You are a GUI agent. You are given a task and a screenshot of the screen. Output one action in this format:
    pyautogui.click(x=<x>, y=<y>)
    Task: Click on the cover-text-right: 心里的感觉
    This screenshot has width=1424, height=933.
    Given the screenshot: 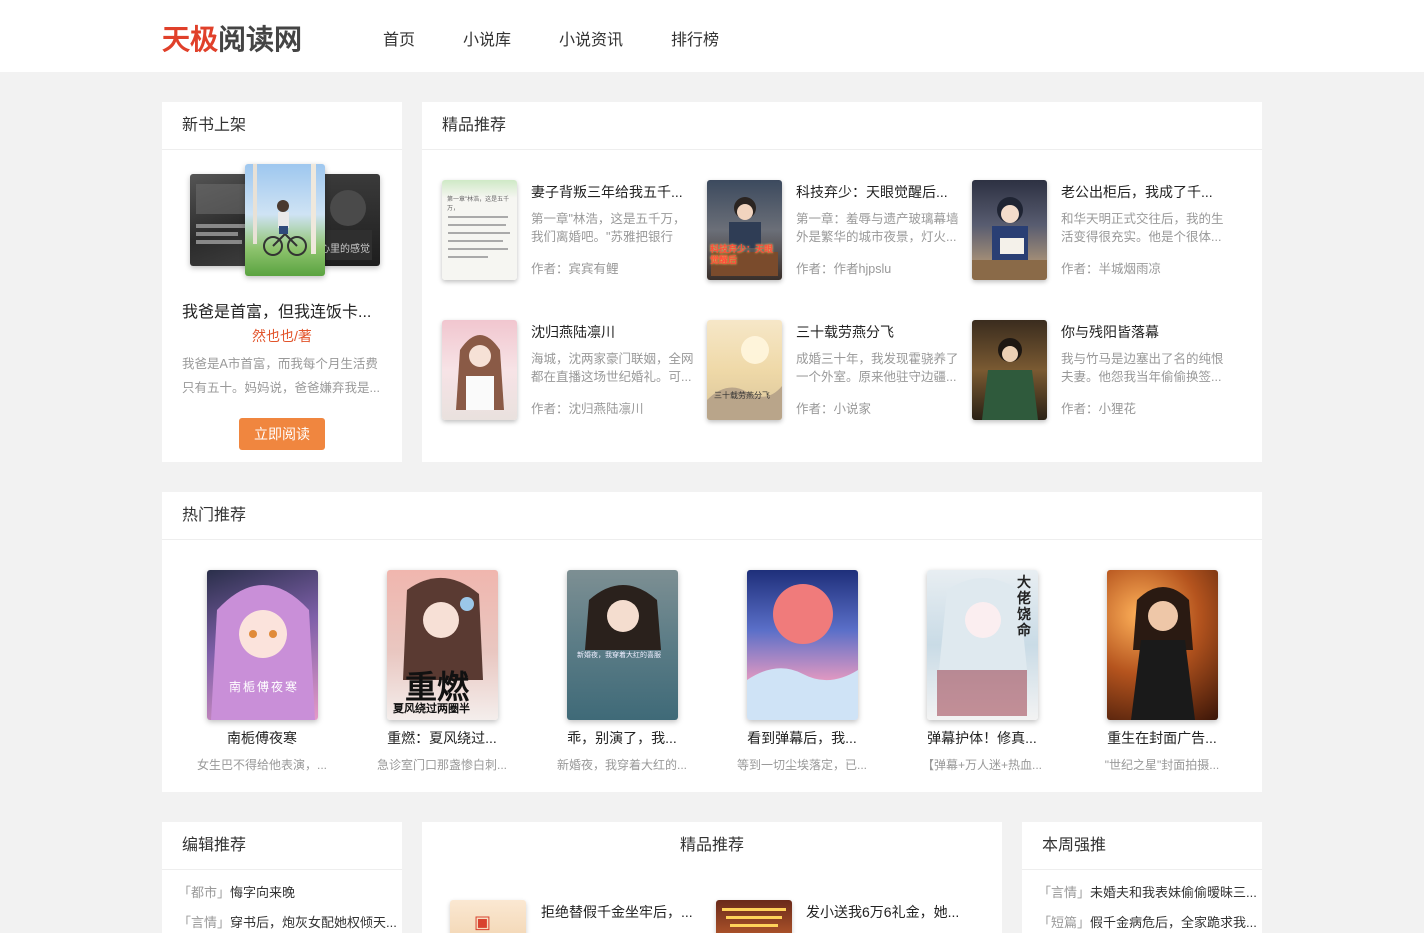 What is the action you would take?
    pyautogui.click(x=345, y=249)
    